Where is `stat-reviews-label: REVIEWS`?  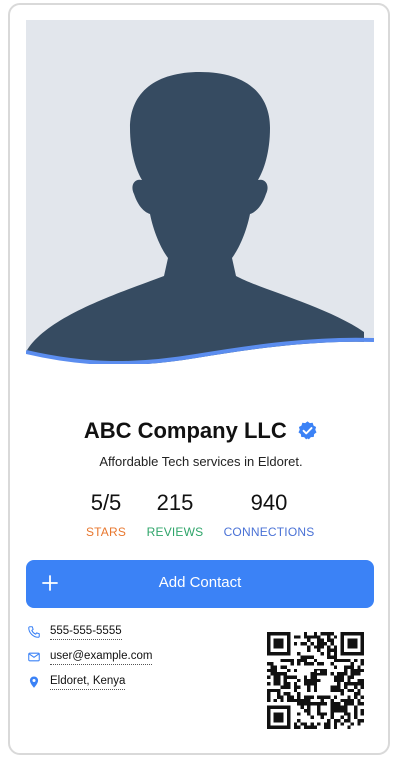
stat-reviews-label: REVIEWS is located at coordinates (175, 532).